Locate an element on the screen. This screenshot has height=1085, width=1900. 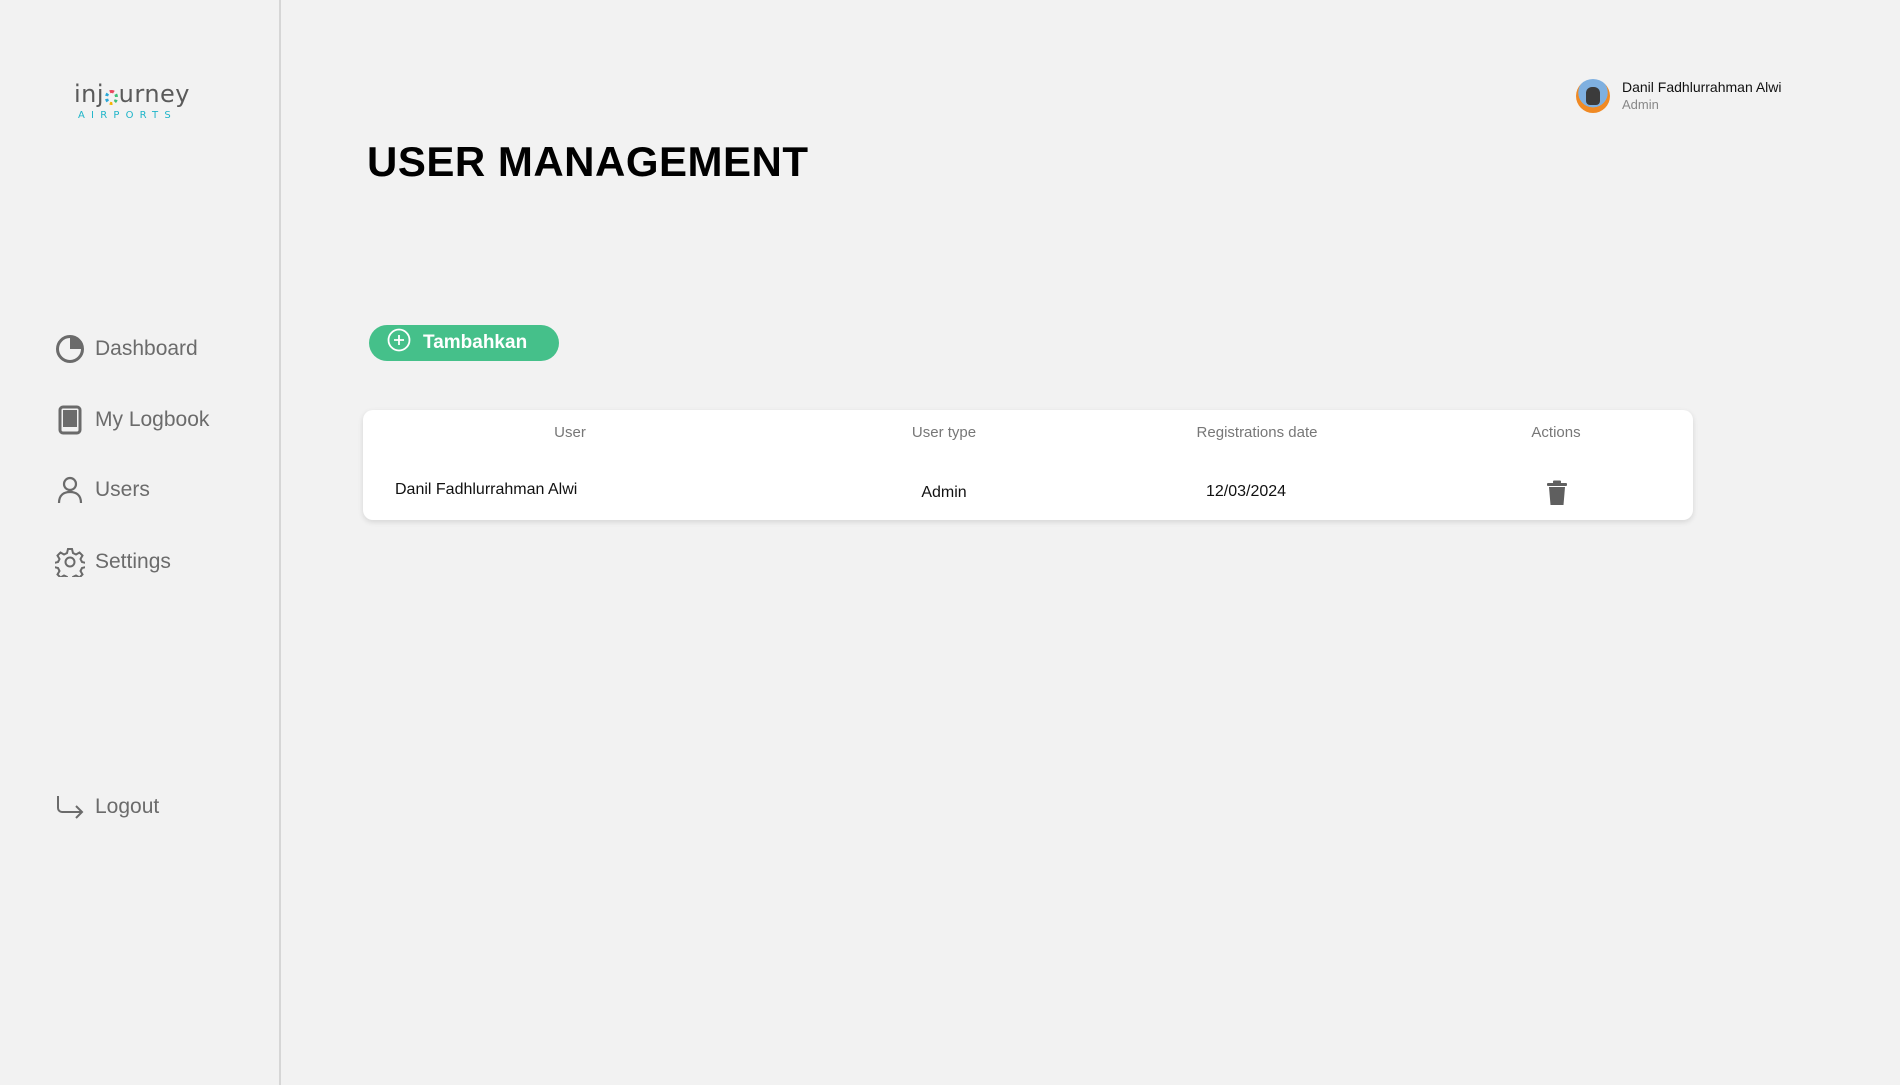
sidebar-item-settings: Settings is located at coordinates (113, 562).